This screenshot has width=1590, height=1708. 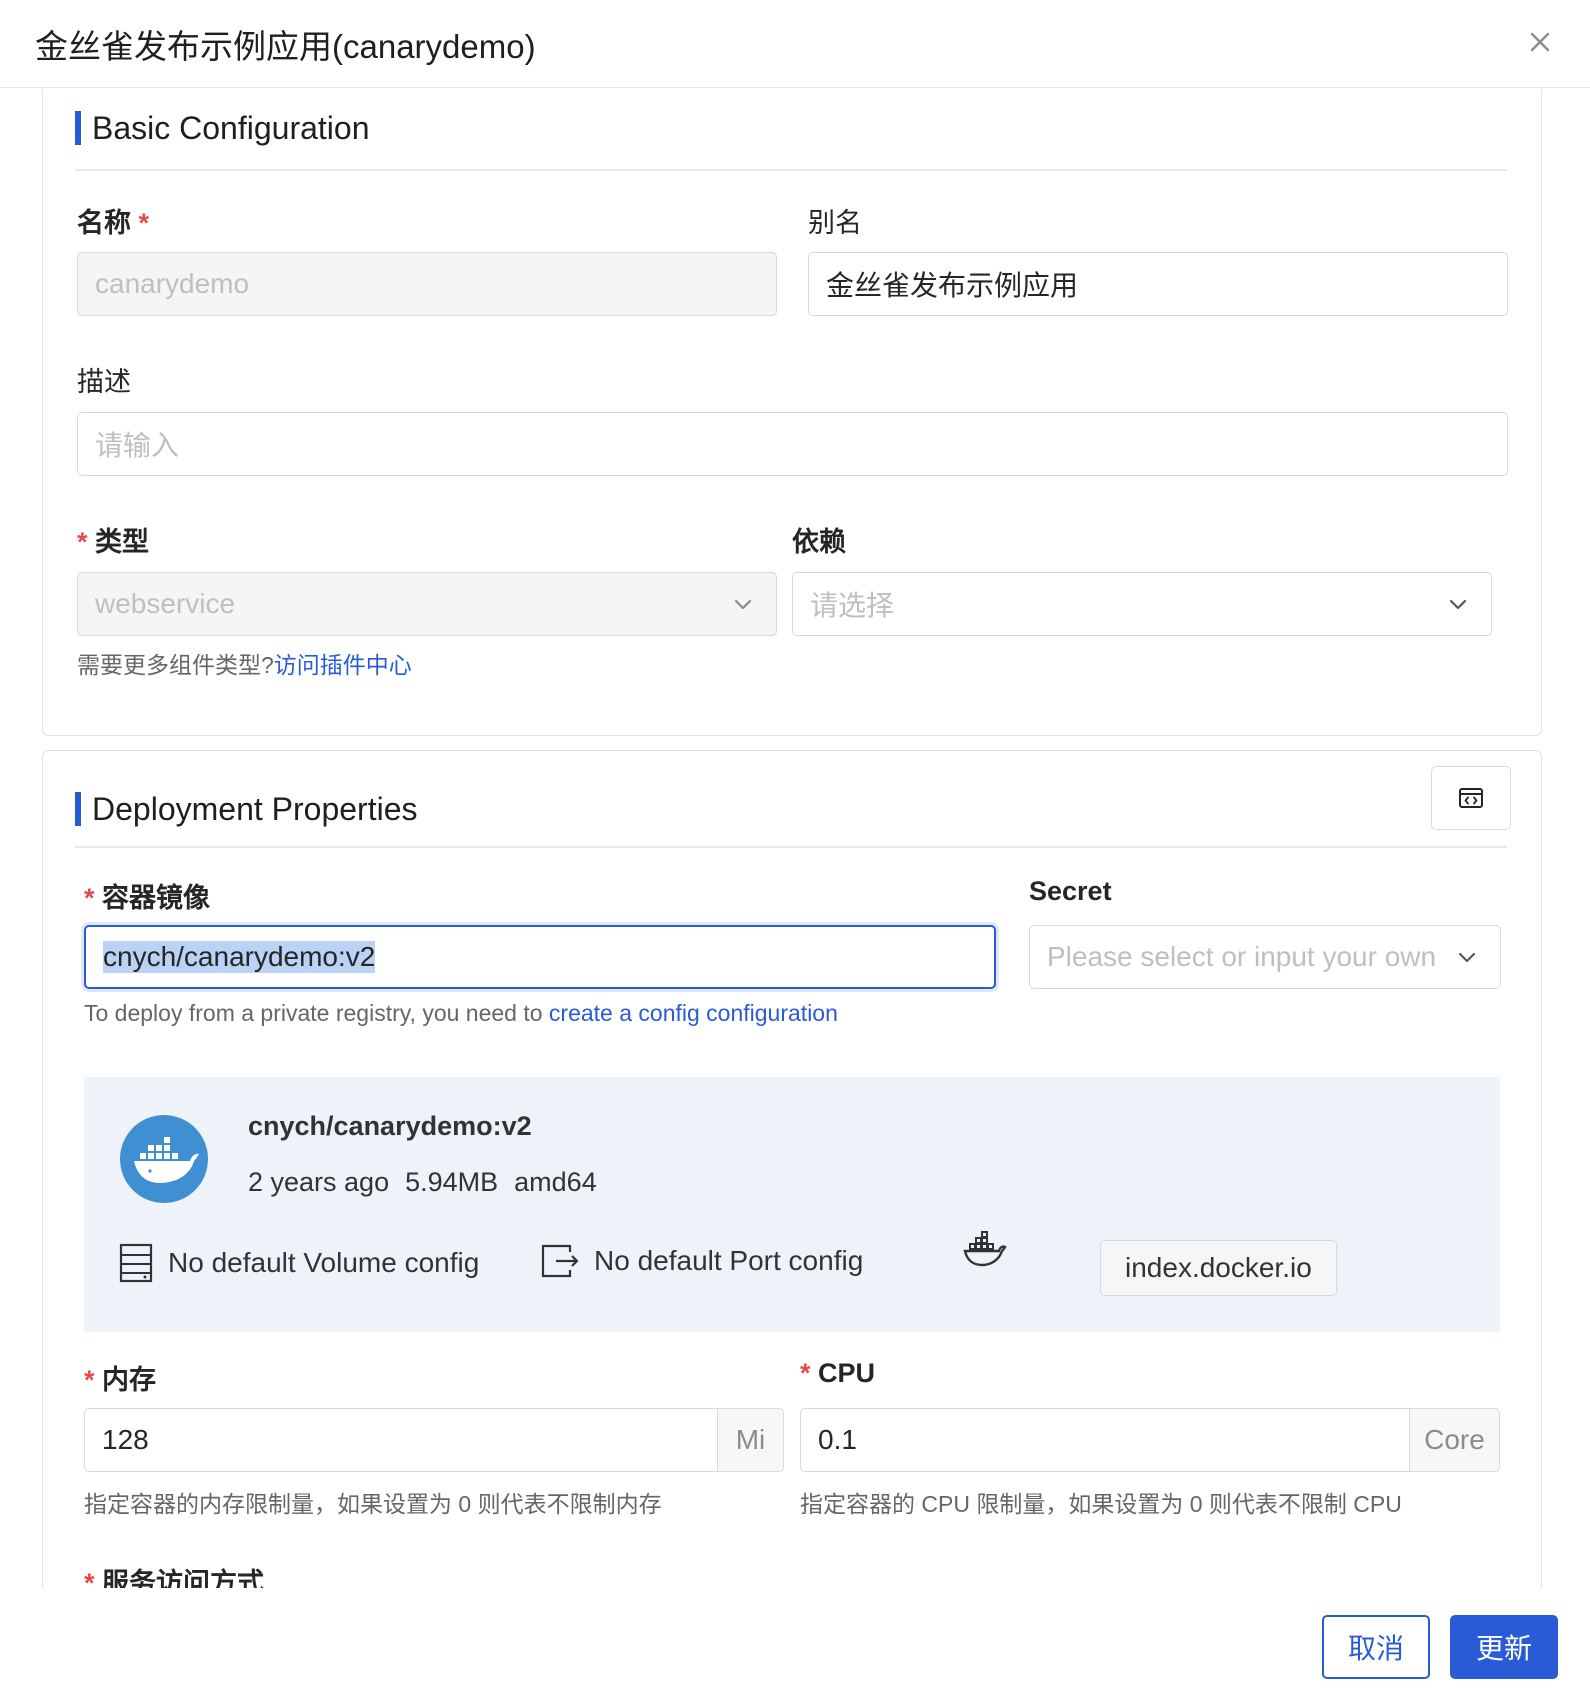 What do you see at coordinates (555, 1182) in the screenshot?
I see `image-arch: amd64` at bounding box center [555, 1182].